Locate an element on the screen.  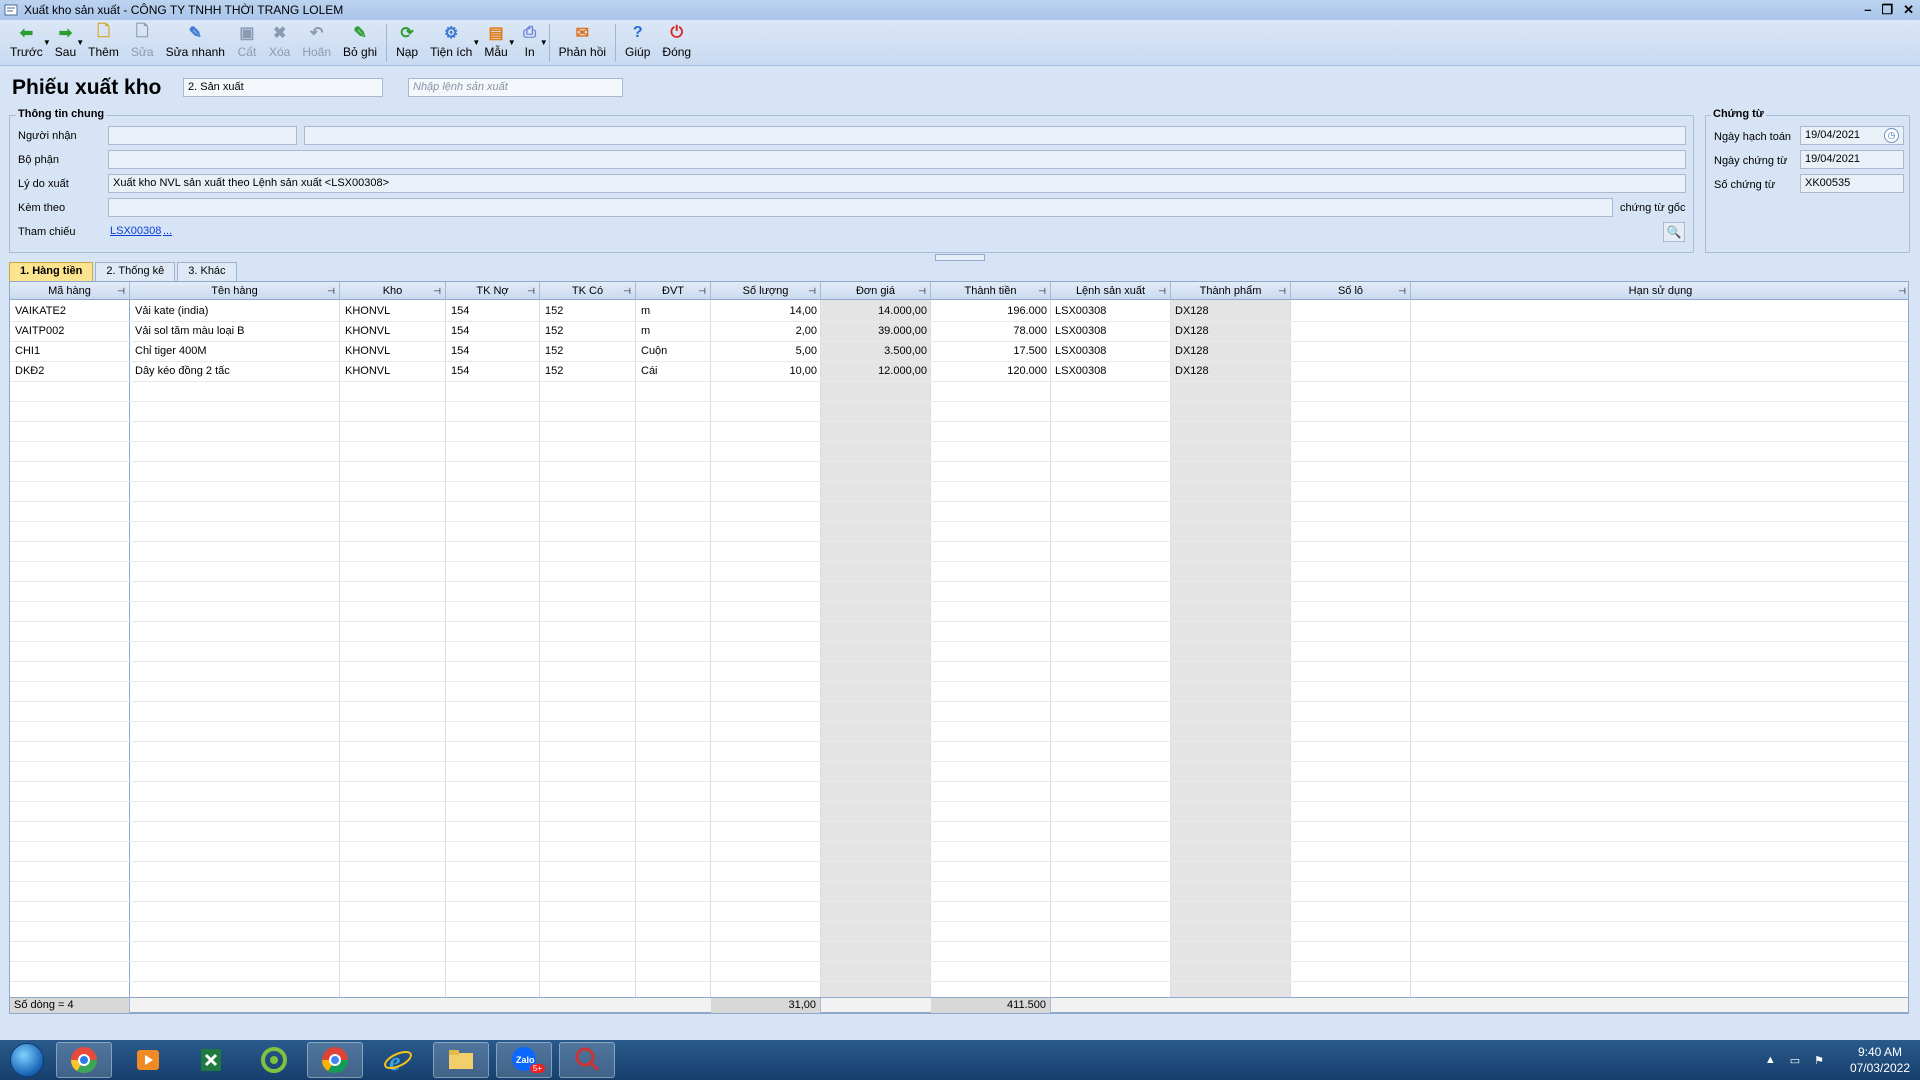
tab-other: 3. Khác is located at coordinates (207, 271).